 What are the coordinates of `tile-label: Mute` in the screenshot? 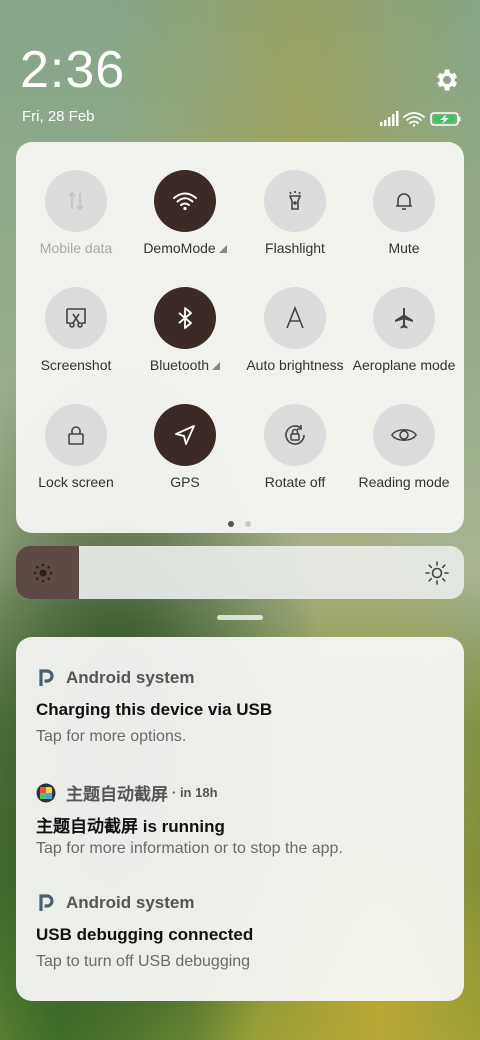 It's located at (404, 248).